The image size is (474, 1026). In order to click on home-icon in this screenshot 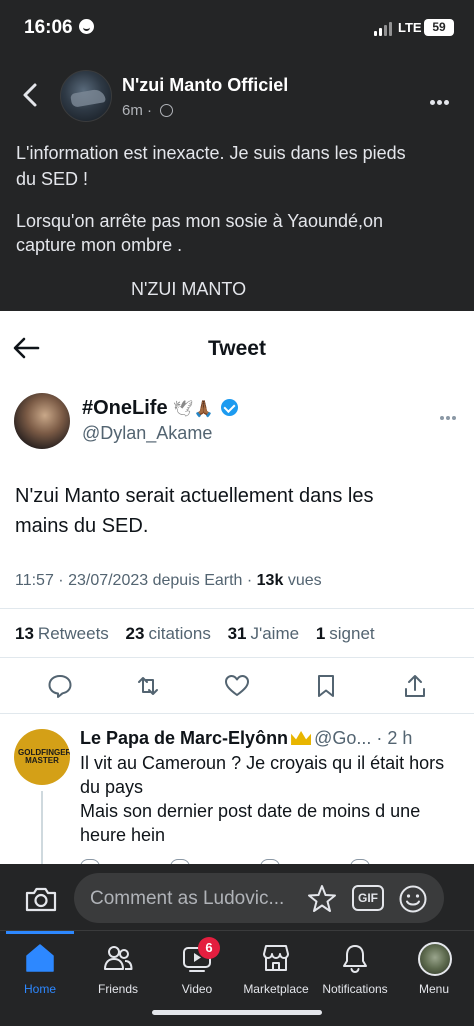, I will do `click(40, 958)`.